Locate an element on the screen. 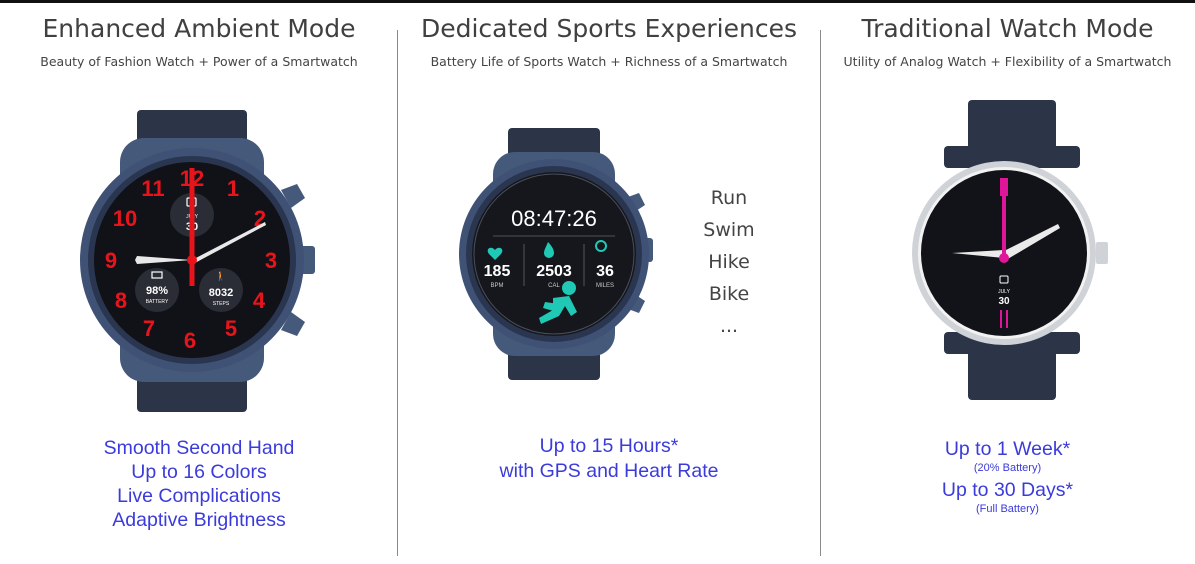 The image size is (1195, 564). feature-item: Adaptive Brightness is located at coordinates (199, 520).